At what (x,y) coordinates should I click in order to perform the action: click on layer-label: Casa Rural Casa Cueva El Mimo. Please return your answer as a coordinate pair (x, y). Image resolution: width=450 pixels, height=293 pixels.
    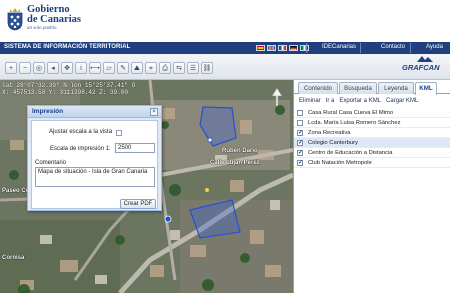
    Looking at the image, I should click on (351, 112).